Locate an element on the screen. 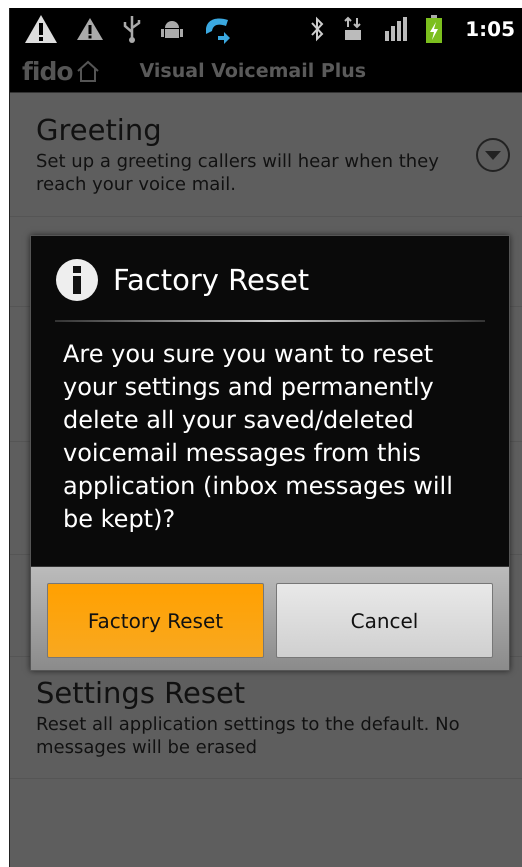 This screenshot has height=867, width=522. cancel-button: Cancel is located at coordinates (384, 620).